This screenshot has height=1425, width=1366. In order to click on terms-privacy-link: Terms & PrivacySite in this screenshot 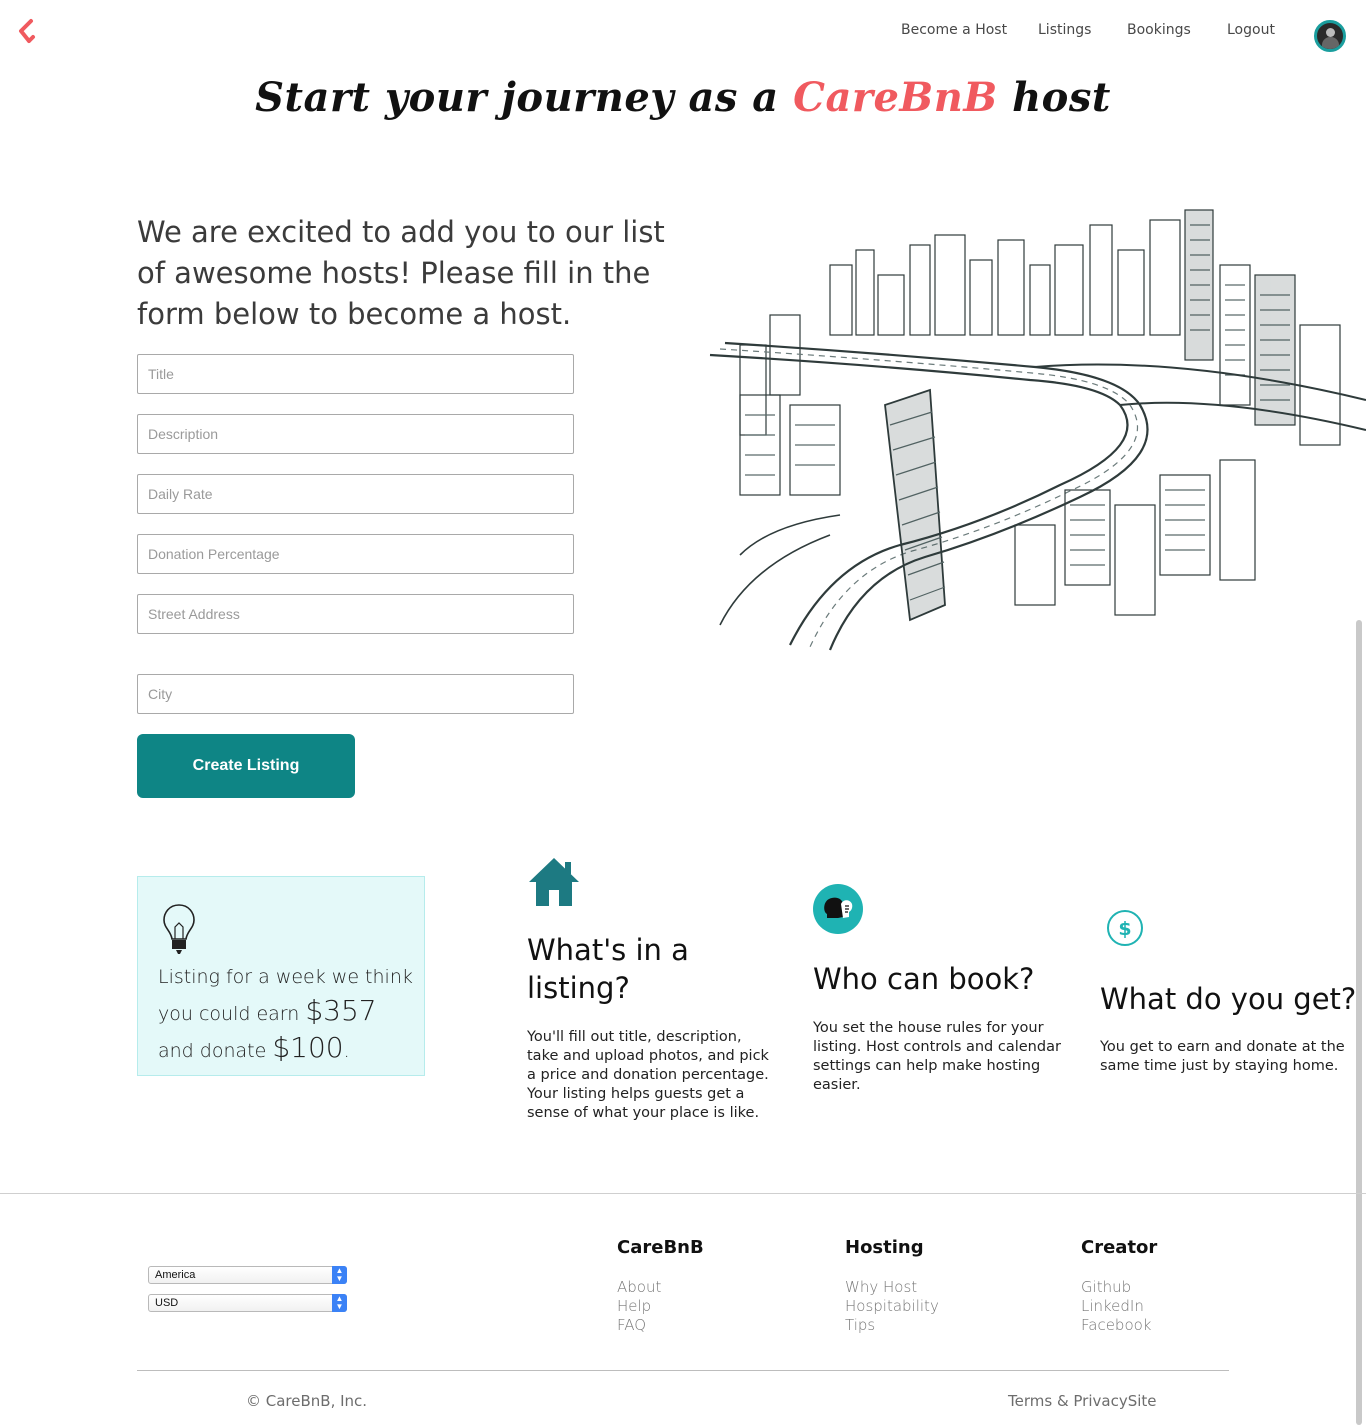, I will do `click(1082, 1401)`.